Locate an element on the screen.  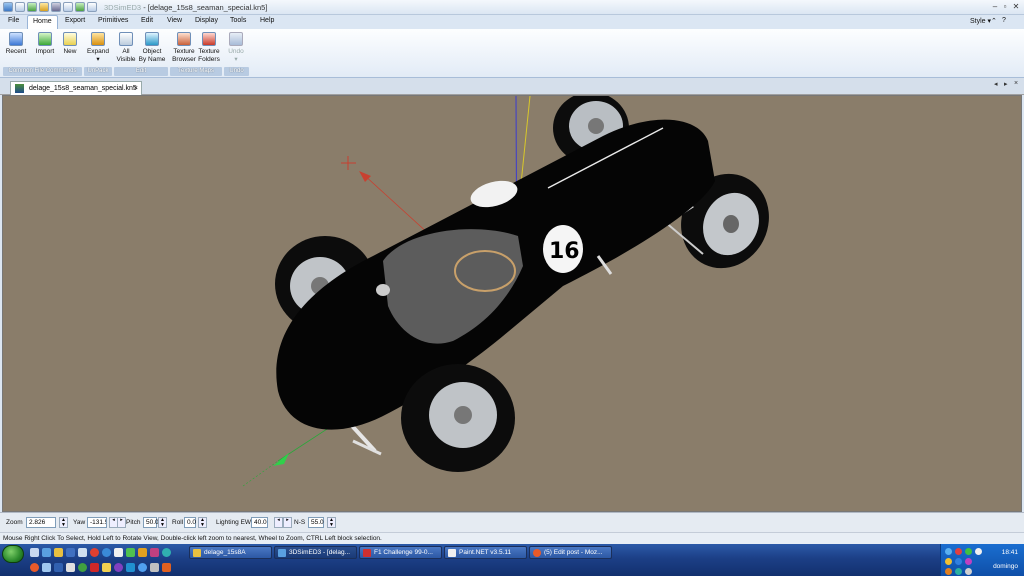
group-unpack: UnPack is located at coordinates (98, 71).